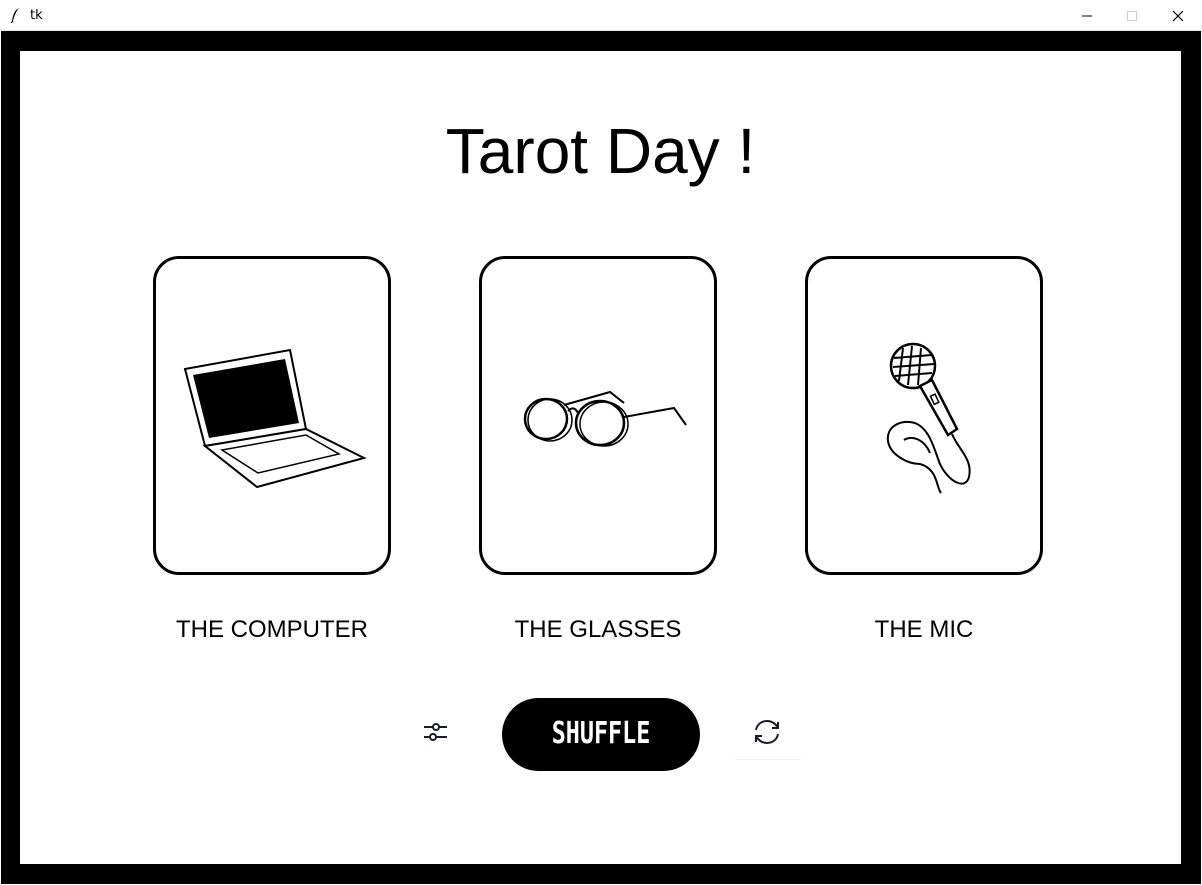 The height and width of the screenshot is (885, 1202). Describe the element at coordinates (598, 629) in the screenshot. I see `card-label-glasses: THE GLASSES` at that location.